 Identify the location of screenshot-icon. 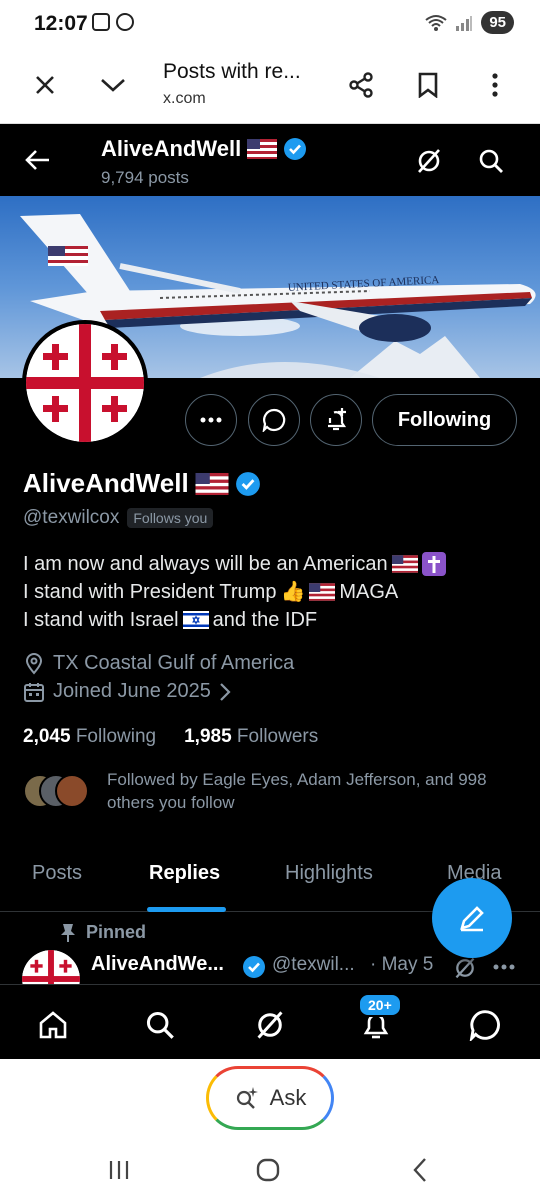
(101, 22).